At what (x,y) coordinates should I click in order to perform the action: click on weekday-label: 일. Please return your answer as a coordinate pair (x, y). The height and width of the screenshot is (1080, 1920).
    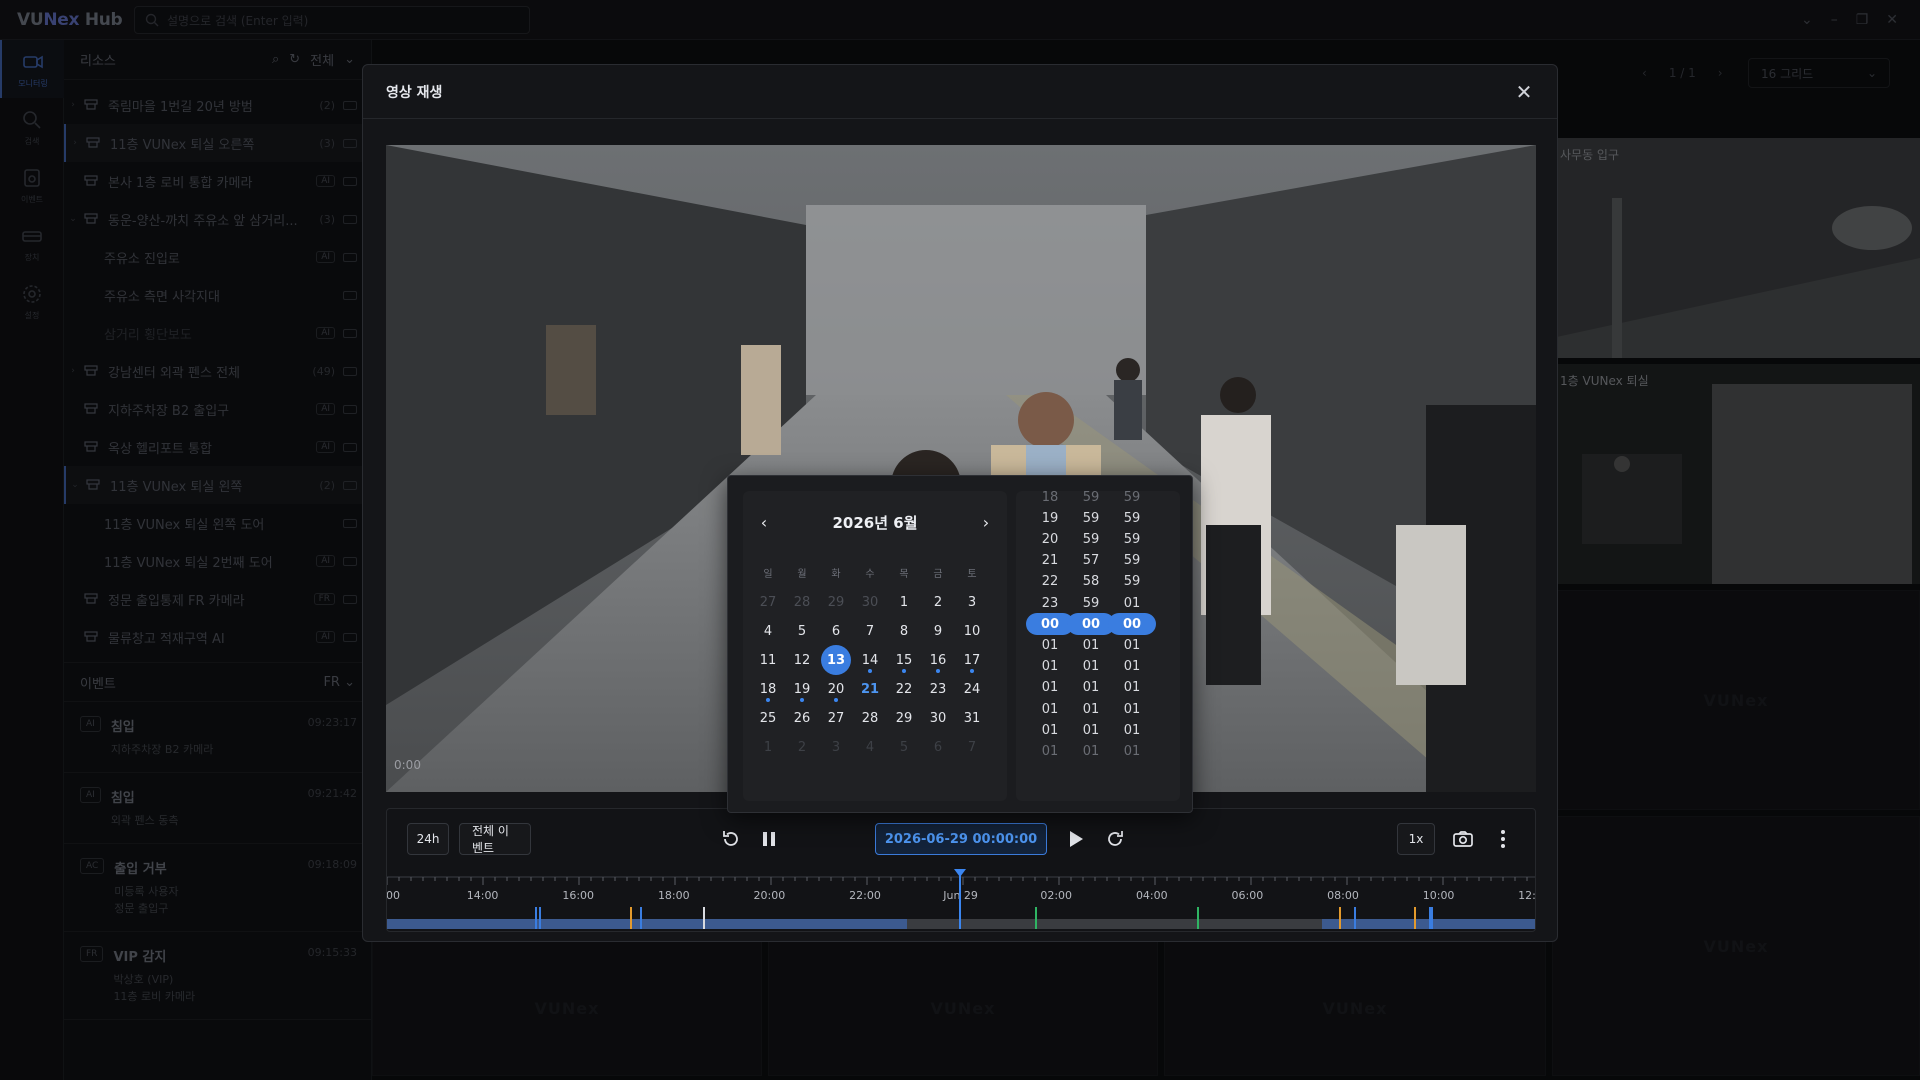
    Looking at the image, I should click on (768, 574).